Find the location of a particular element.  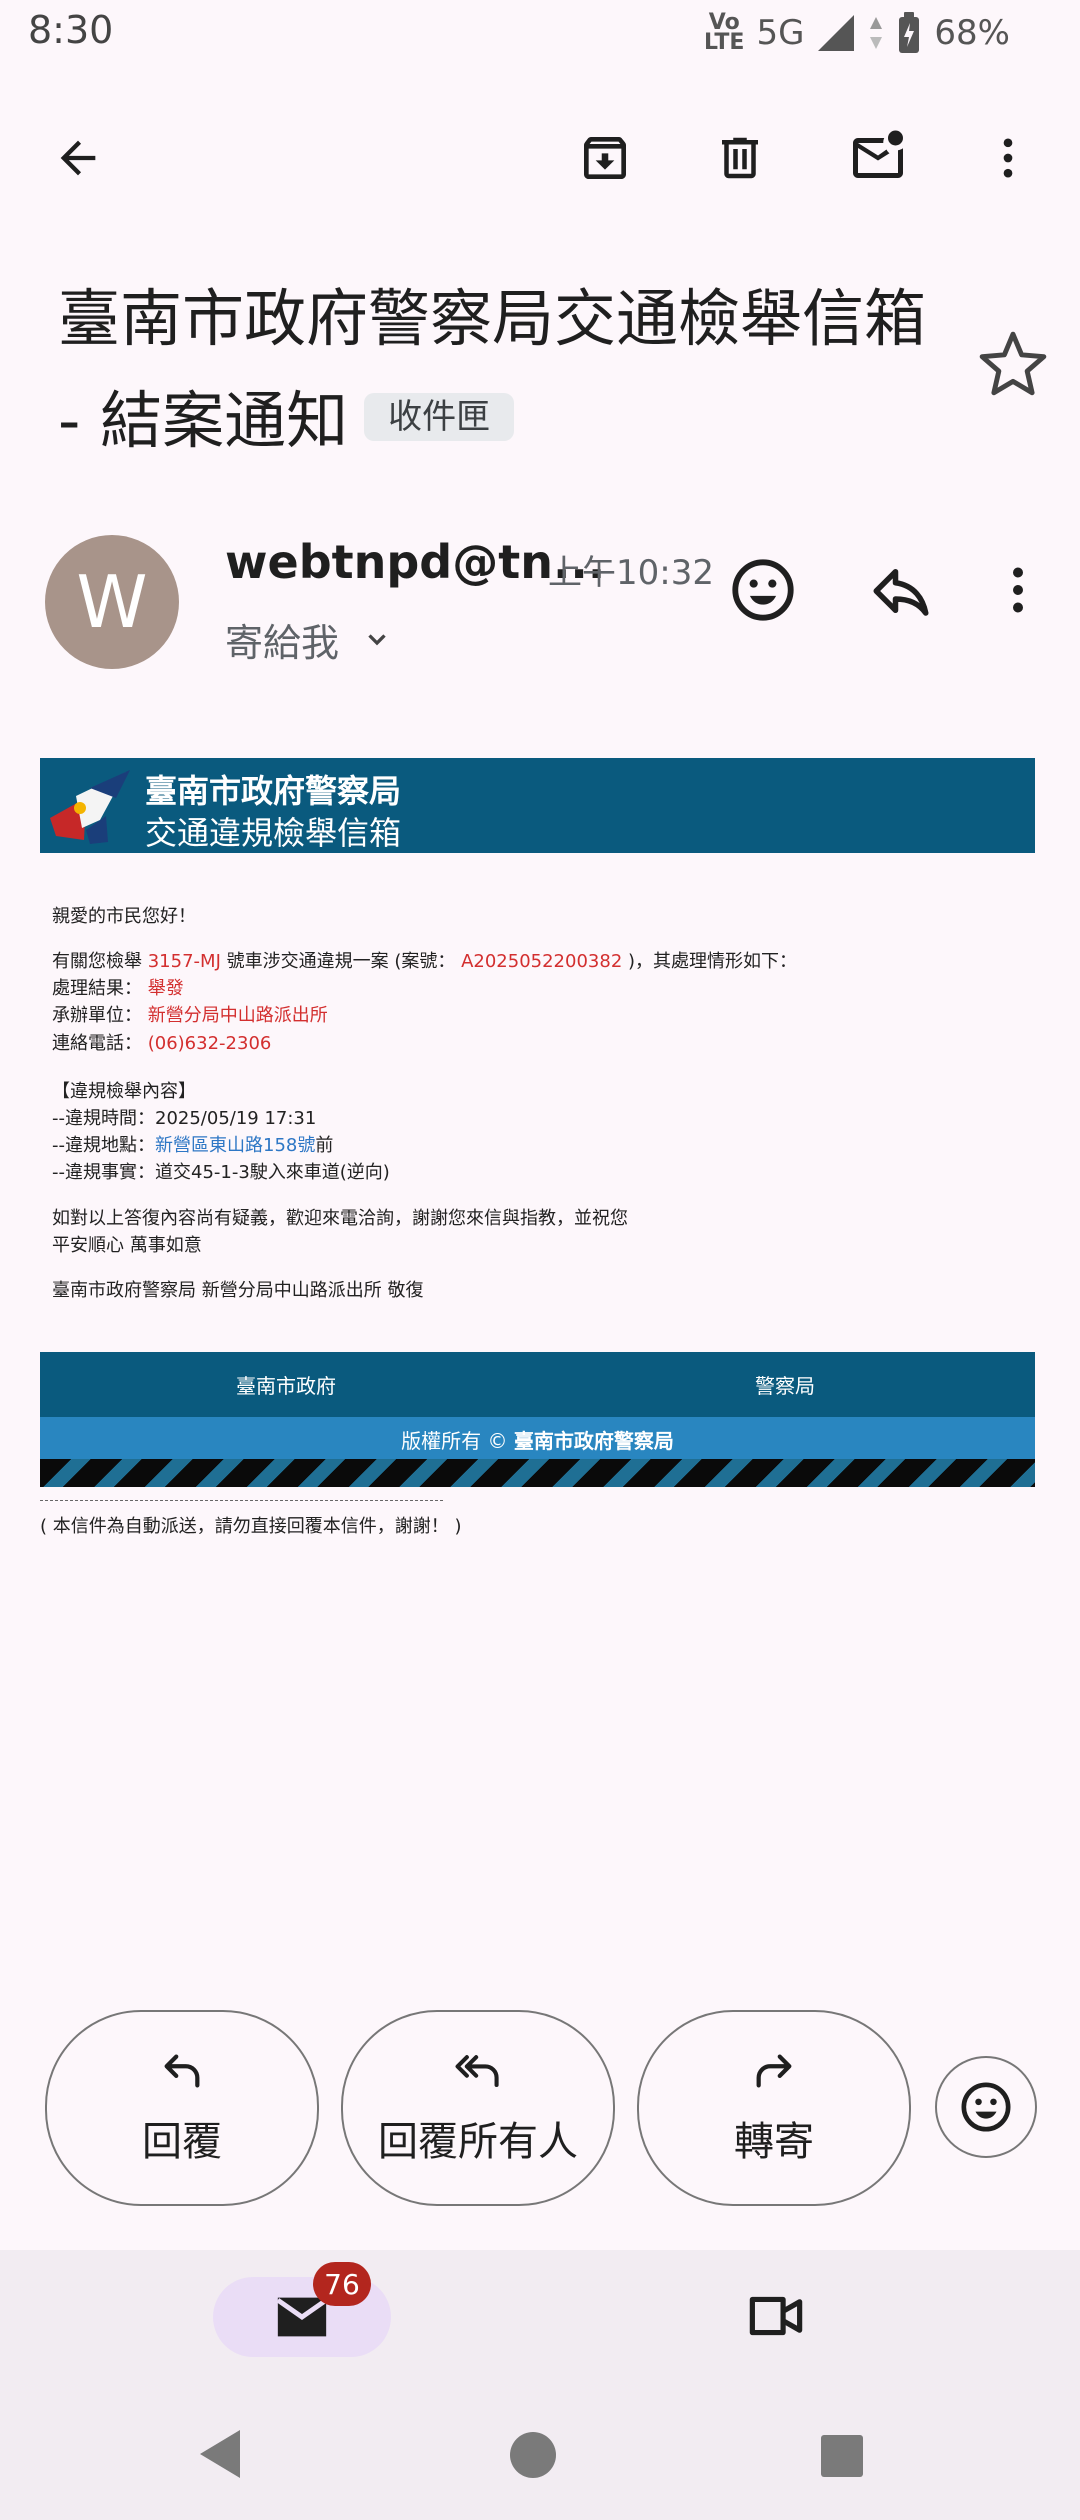

delete-button is located at coordinates (740, 158).